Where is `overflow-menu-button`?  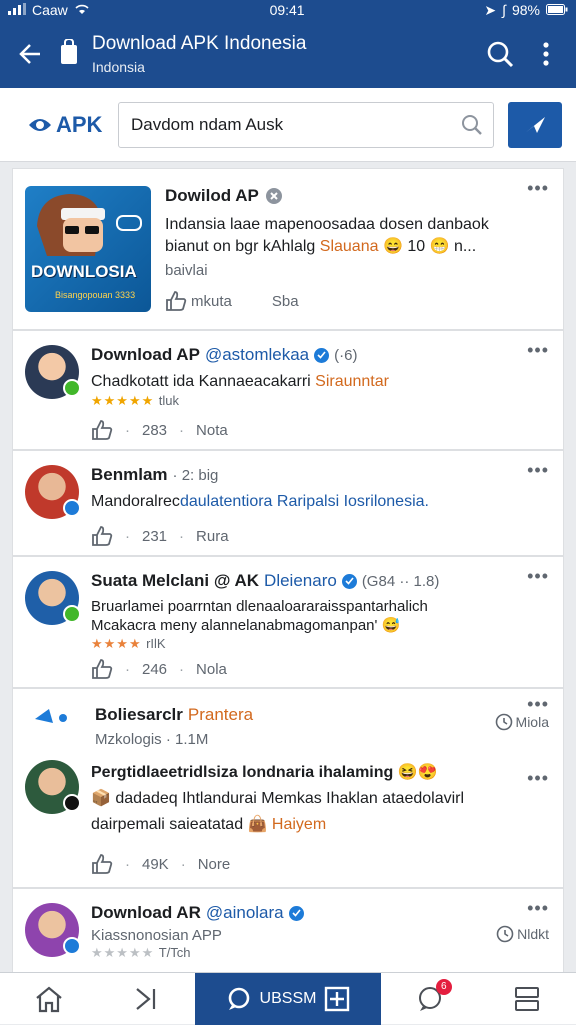 overflow-menu-button is located at coordinates (546, 54).